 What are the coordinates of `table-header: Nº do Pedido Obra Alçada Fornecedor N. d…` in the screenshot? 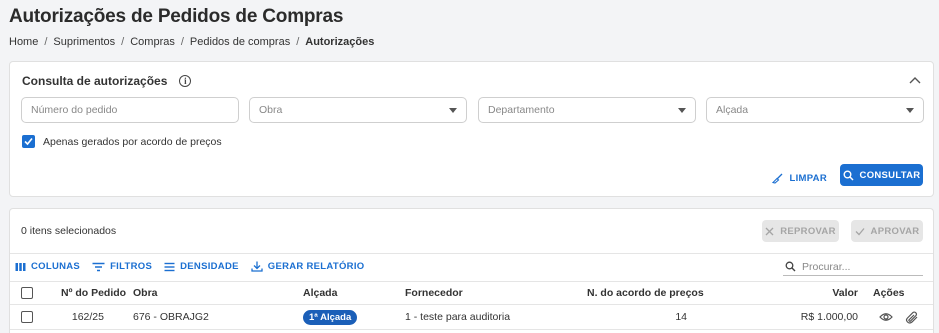 It's located at (471, 293).